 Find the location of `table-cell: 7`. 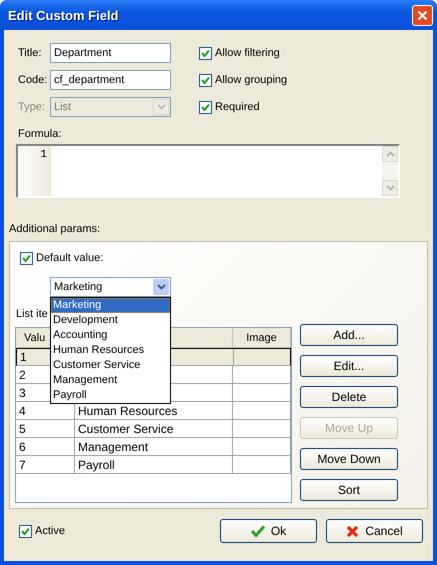

table-cell: 7 is located at coordinates (22, 465).